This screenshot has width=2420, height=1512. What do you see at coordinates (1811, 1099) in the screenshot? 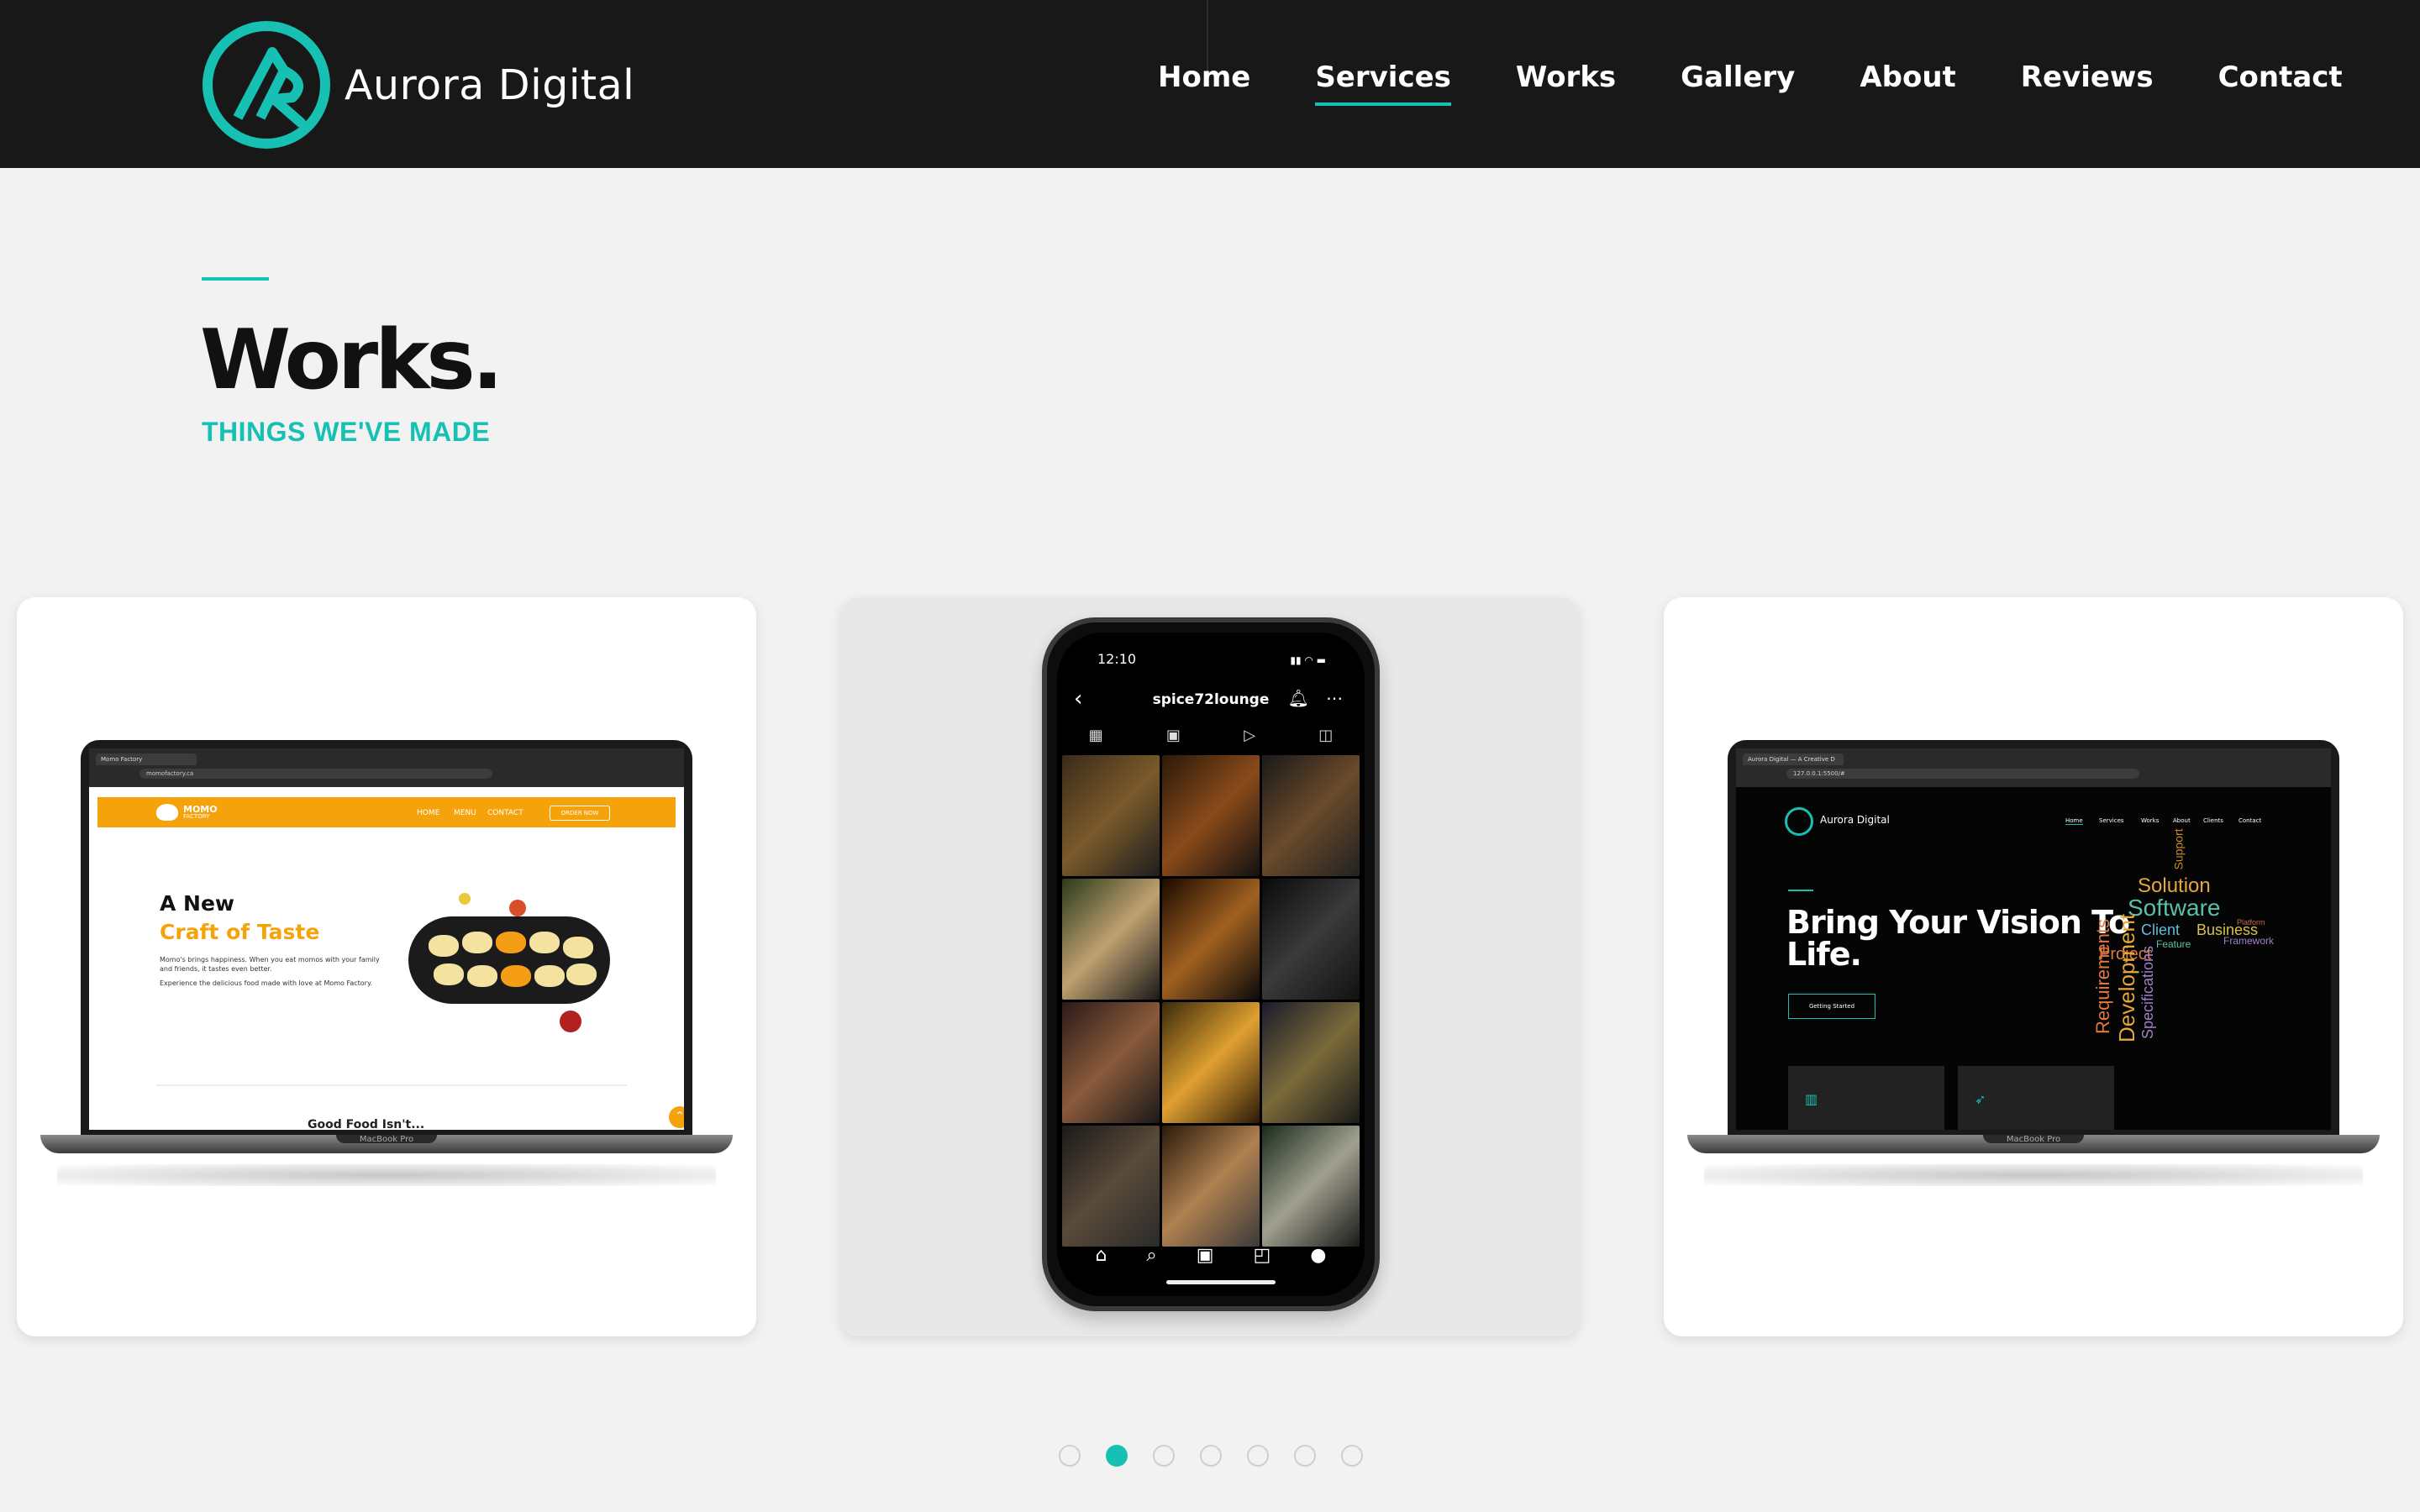
I see `chart-icon: ▥` at bounding box center [1811, 1099].